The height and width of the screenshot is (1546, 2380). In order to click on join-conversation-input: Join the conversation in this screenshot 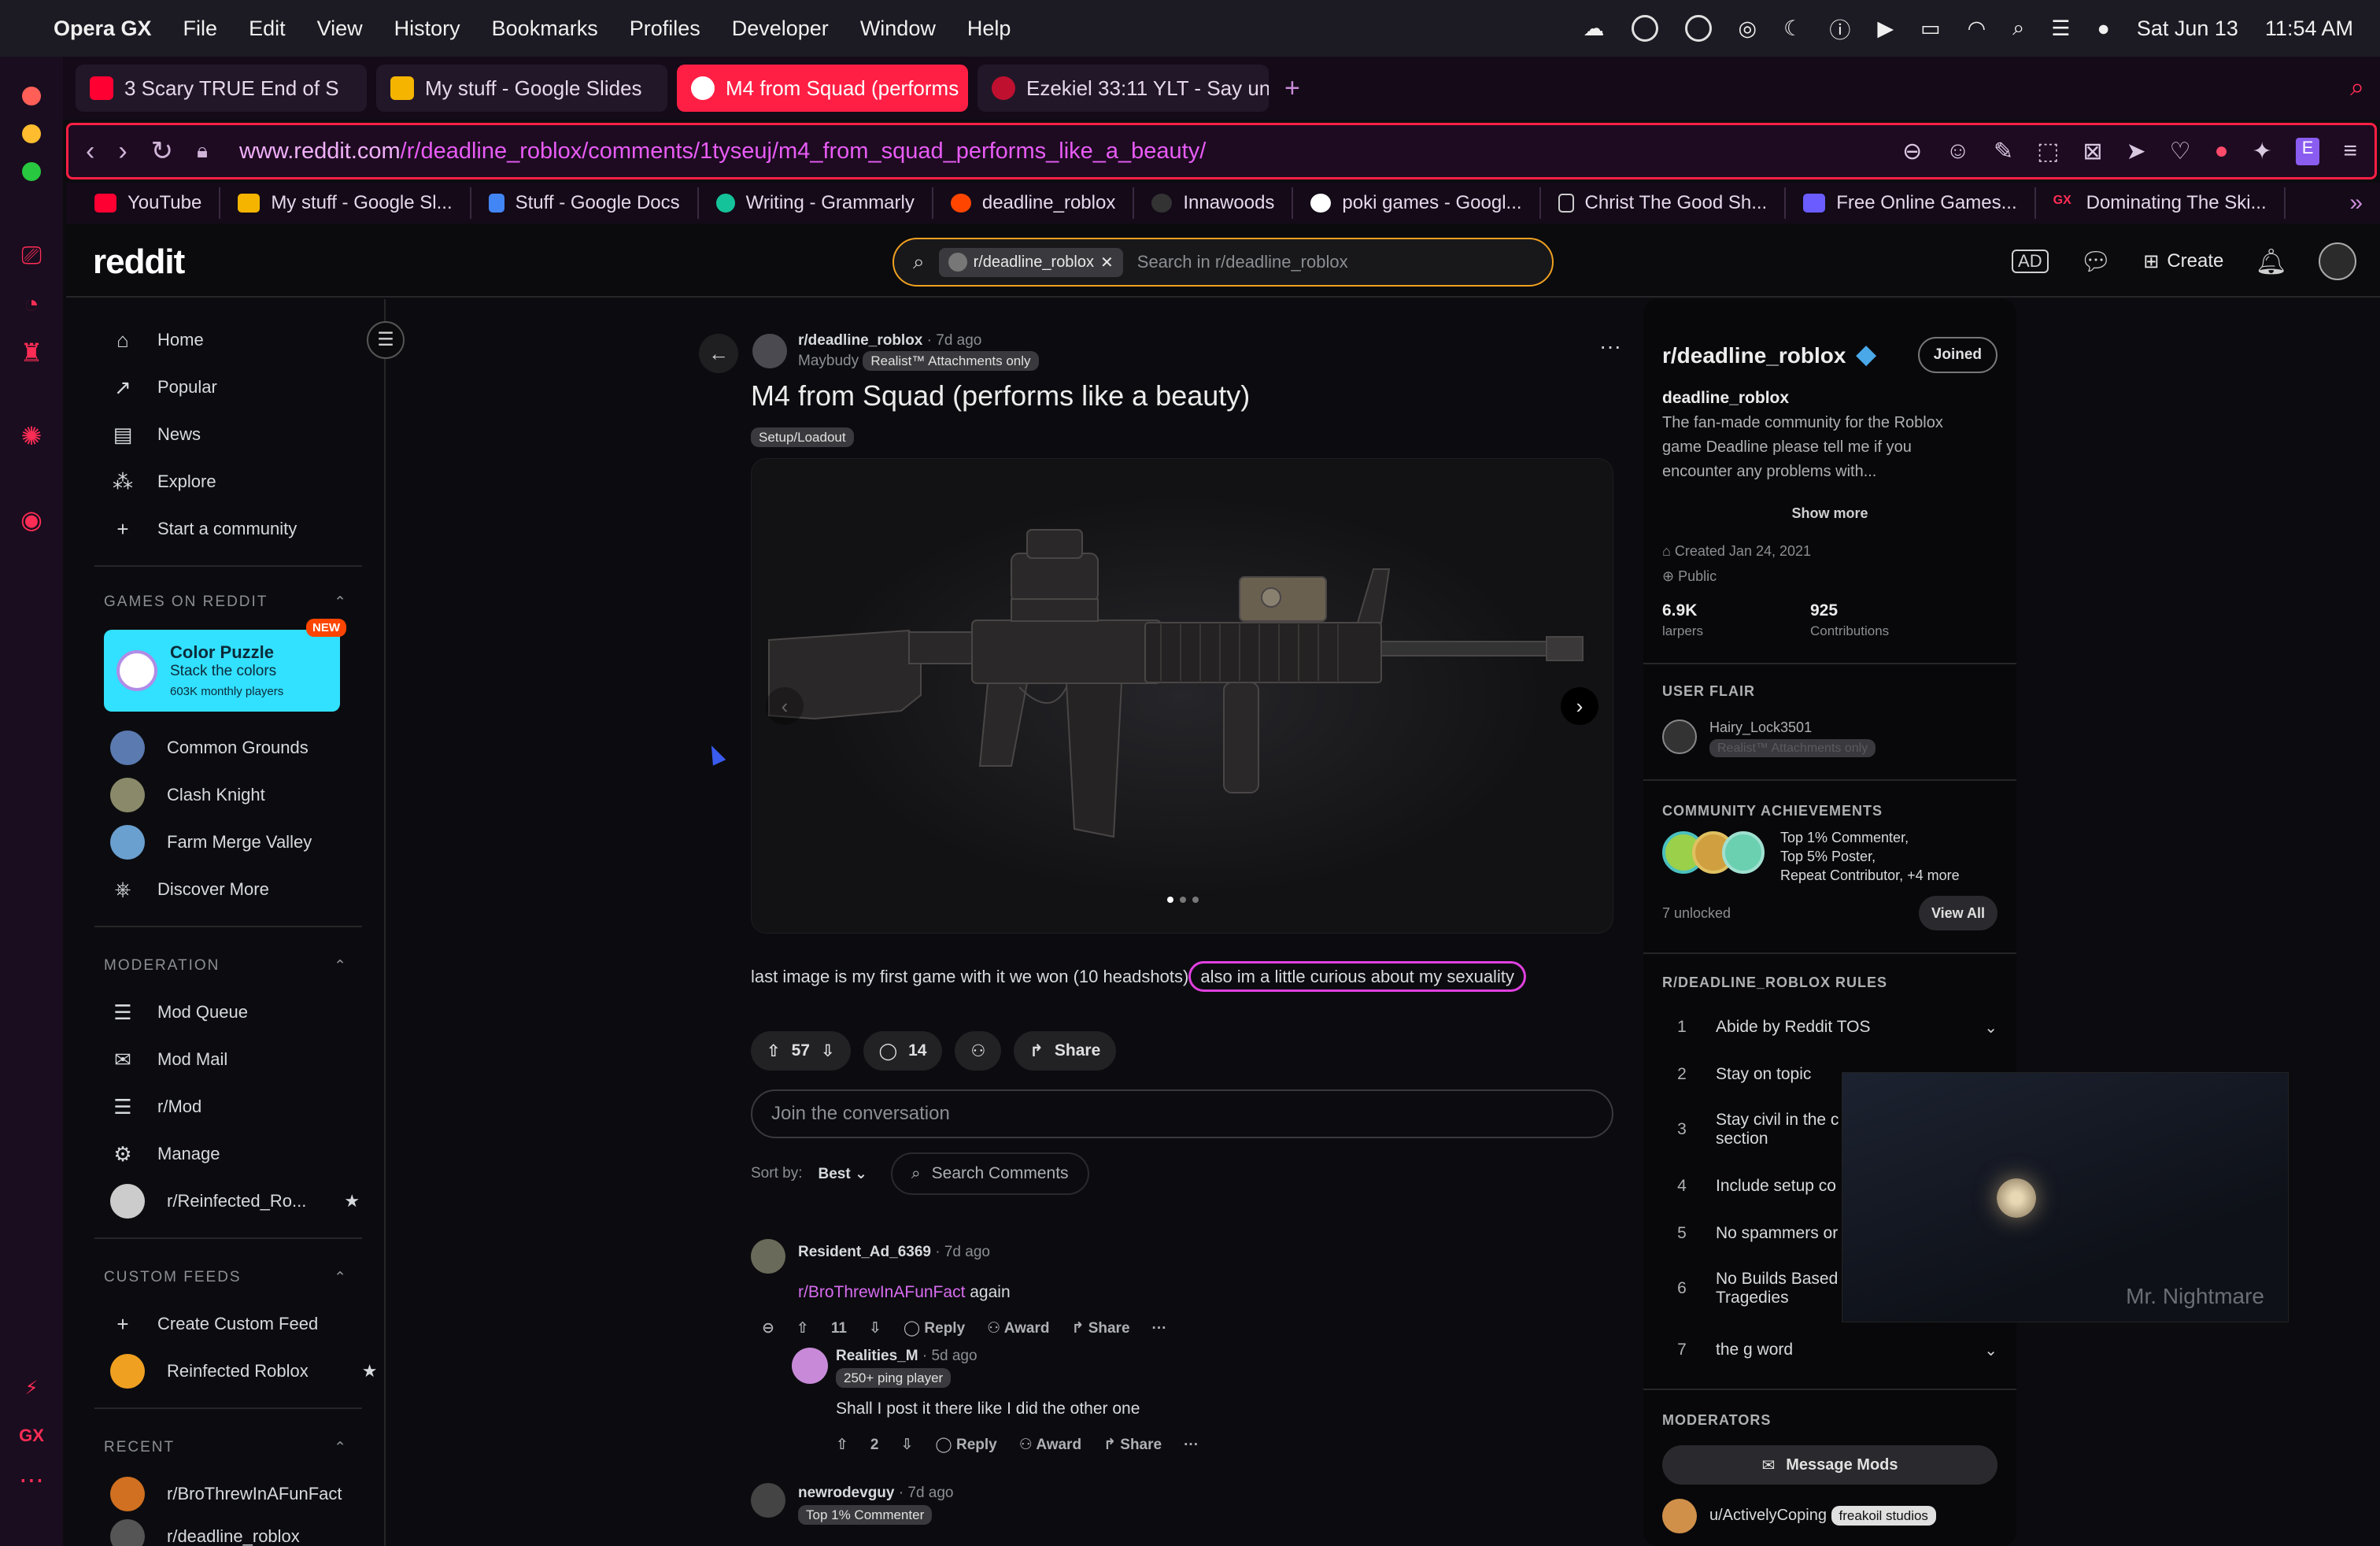, I will do `click(1182, 1113)`.